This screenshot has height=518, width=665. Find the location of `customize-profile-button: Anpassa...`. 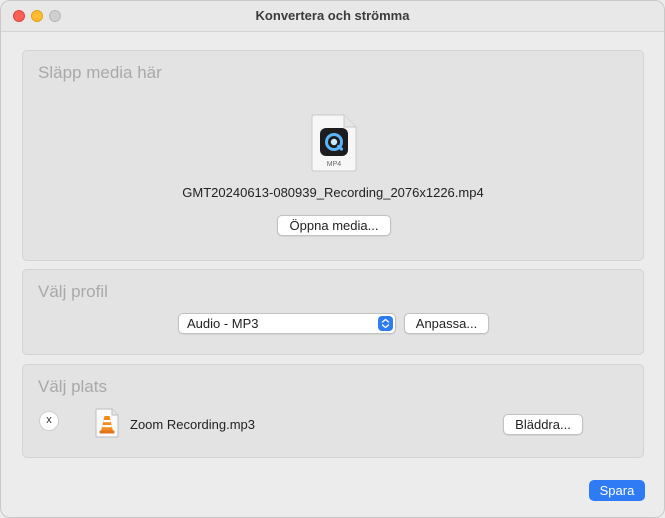

customize-profile-button: Anpassa... is located at coordinates (446, 323).